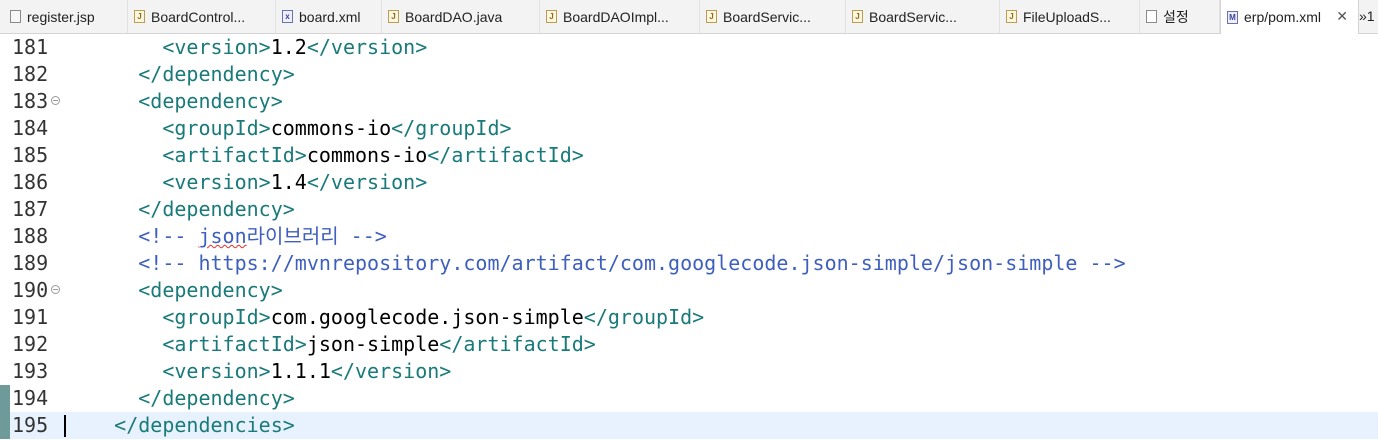  Describe the element at coordinates (689, 371) in the screenshot. I see `code-line: 193 <version>1.1.1</version>` at that location.